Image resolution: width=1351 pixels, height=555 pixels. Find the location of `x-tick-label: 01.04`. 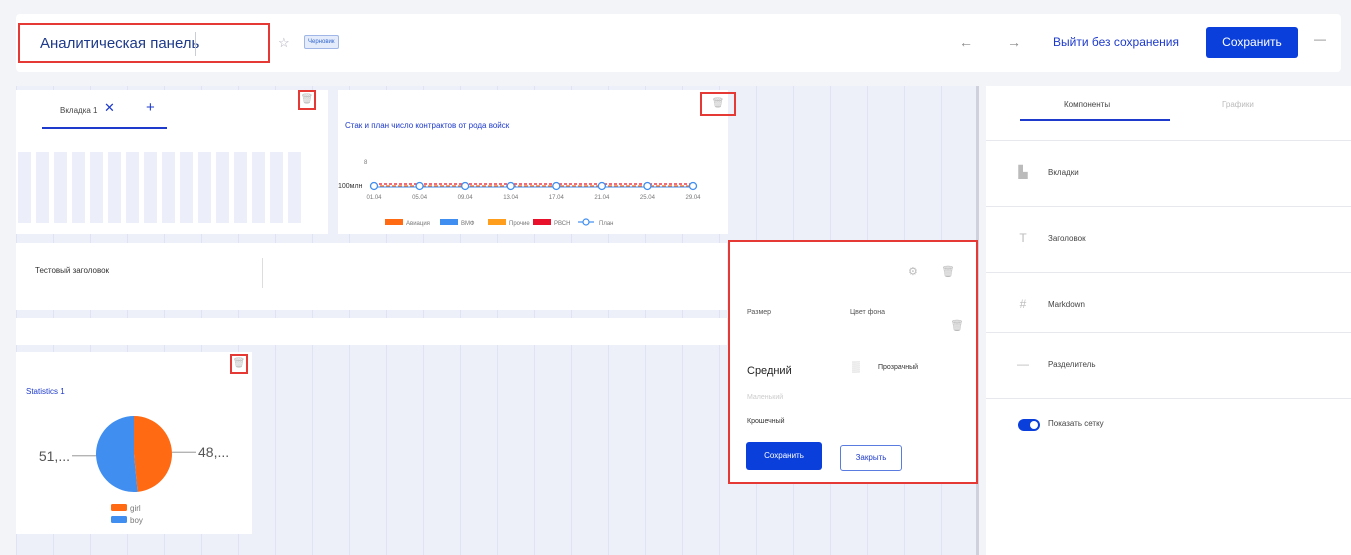

x-tick-label: 01.04 is located at coordinates (374, 198).